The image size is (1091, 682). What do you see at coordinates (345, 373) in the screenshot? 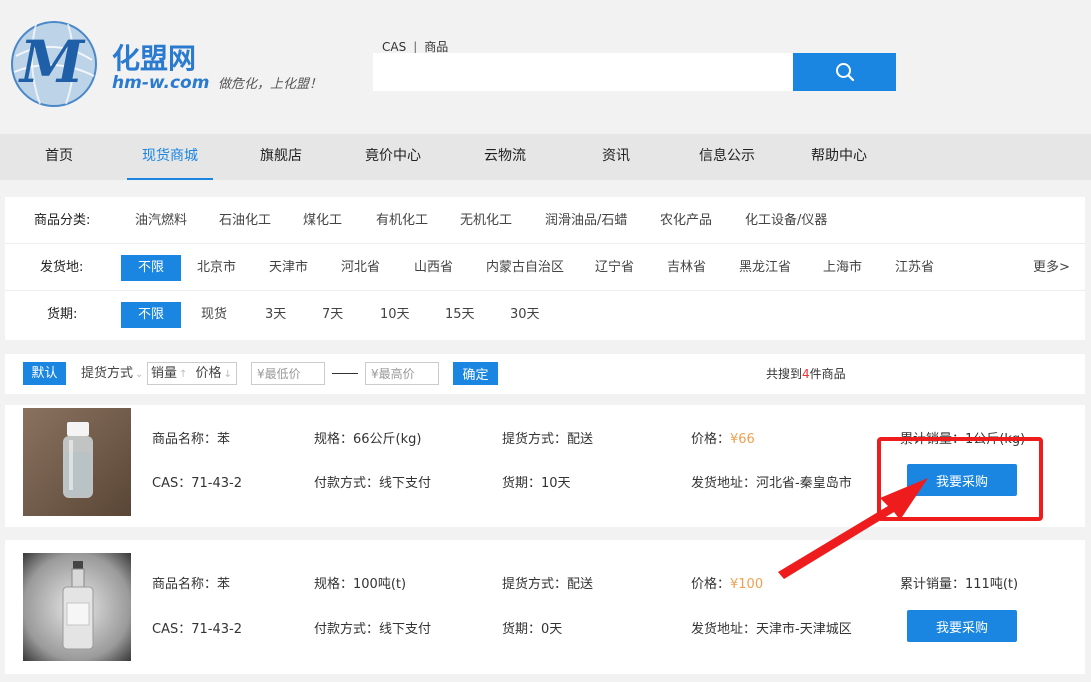
I see `price-range-dash` at bounding box center [345, 373].